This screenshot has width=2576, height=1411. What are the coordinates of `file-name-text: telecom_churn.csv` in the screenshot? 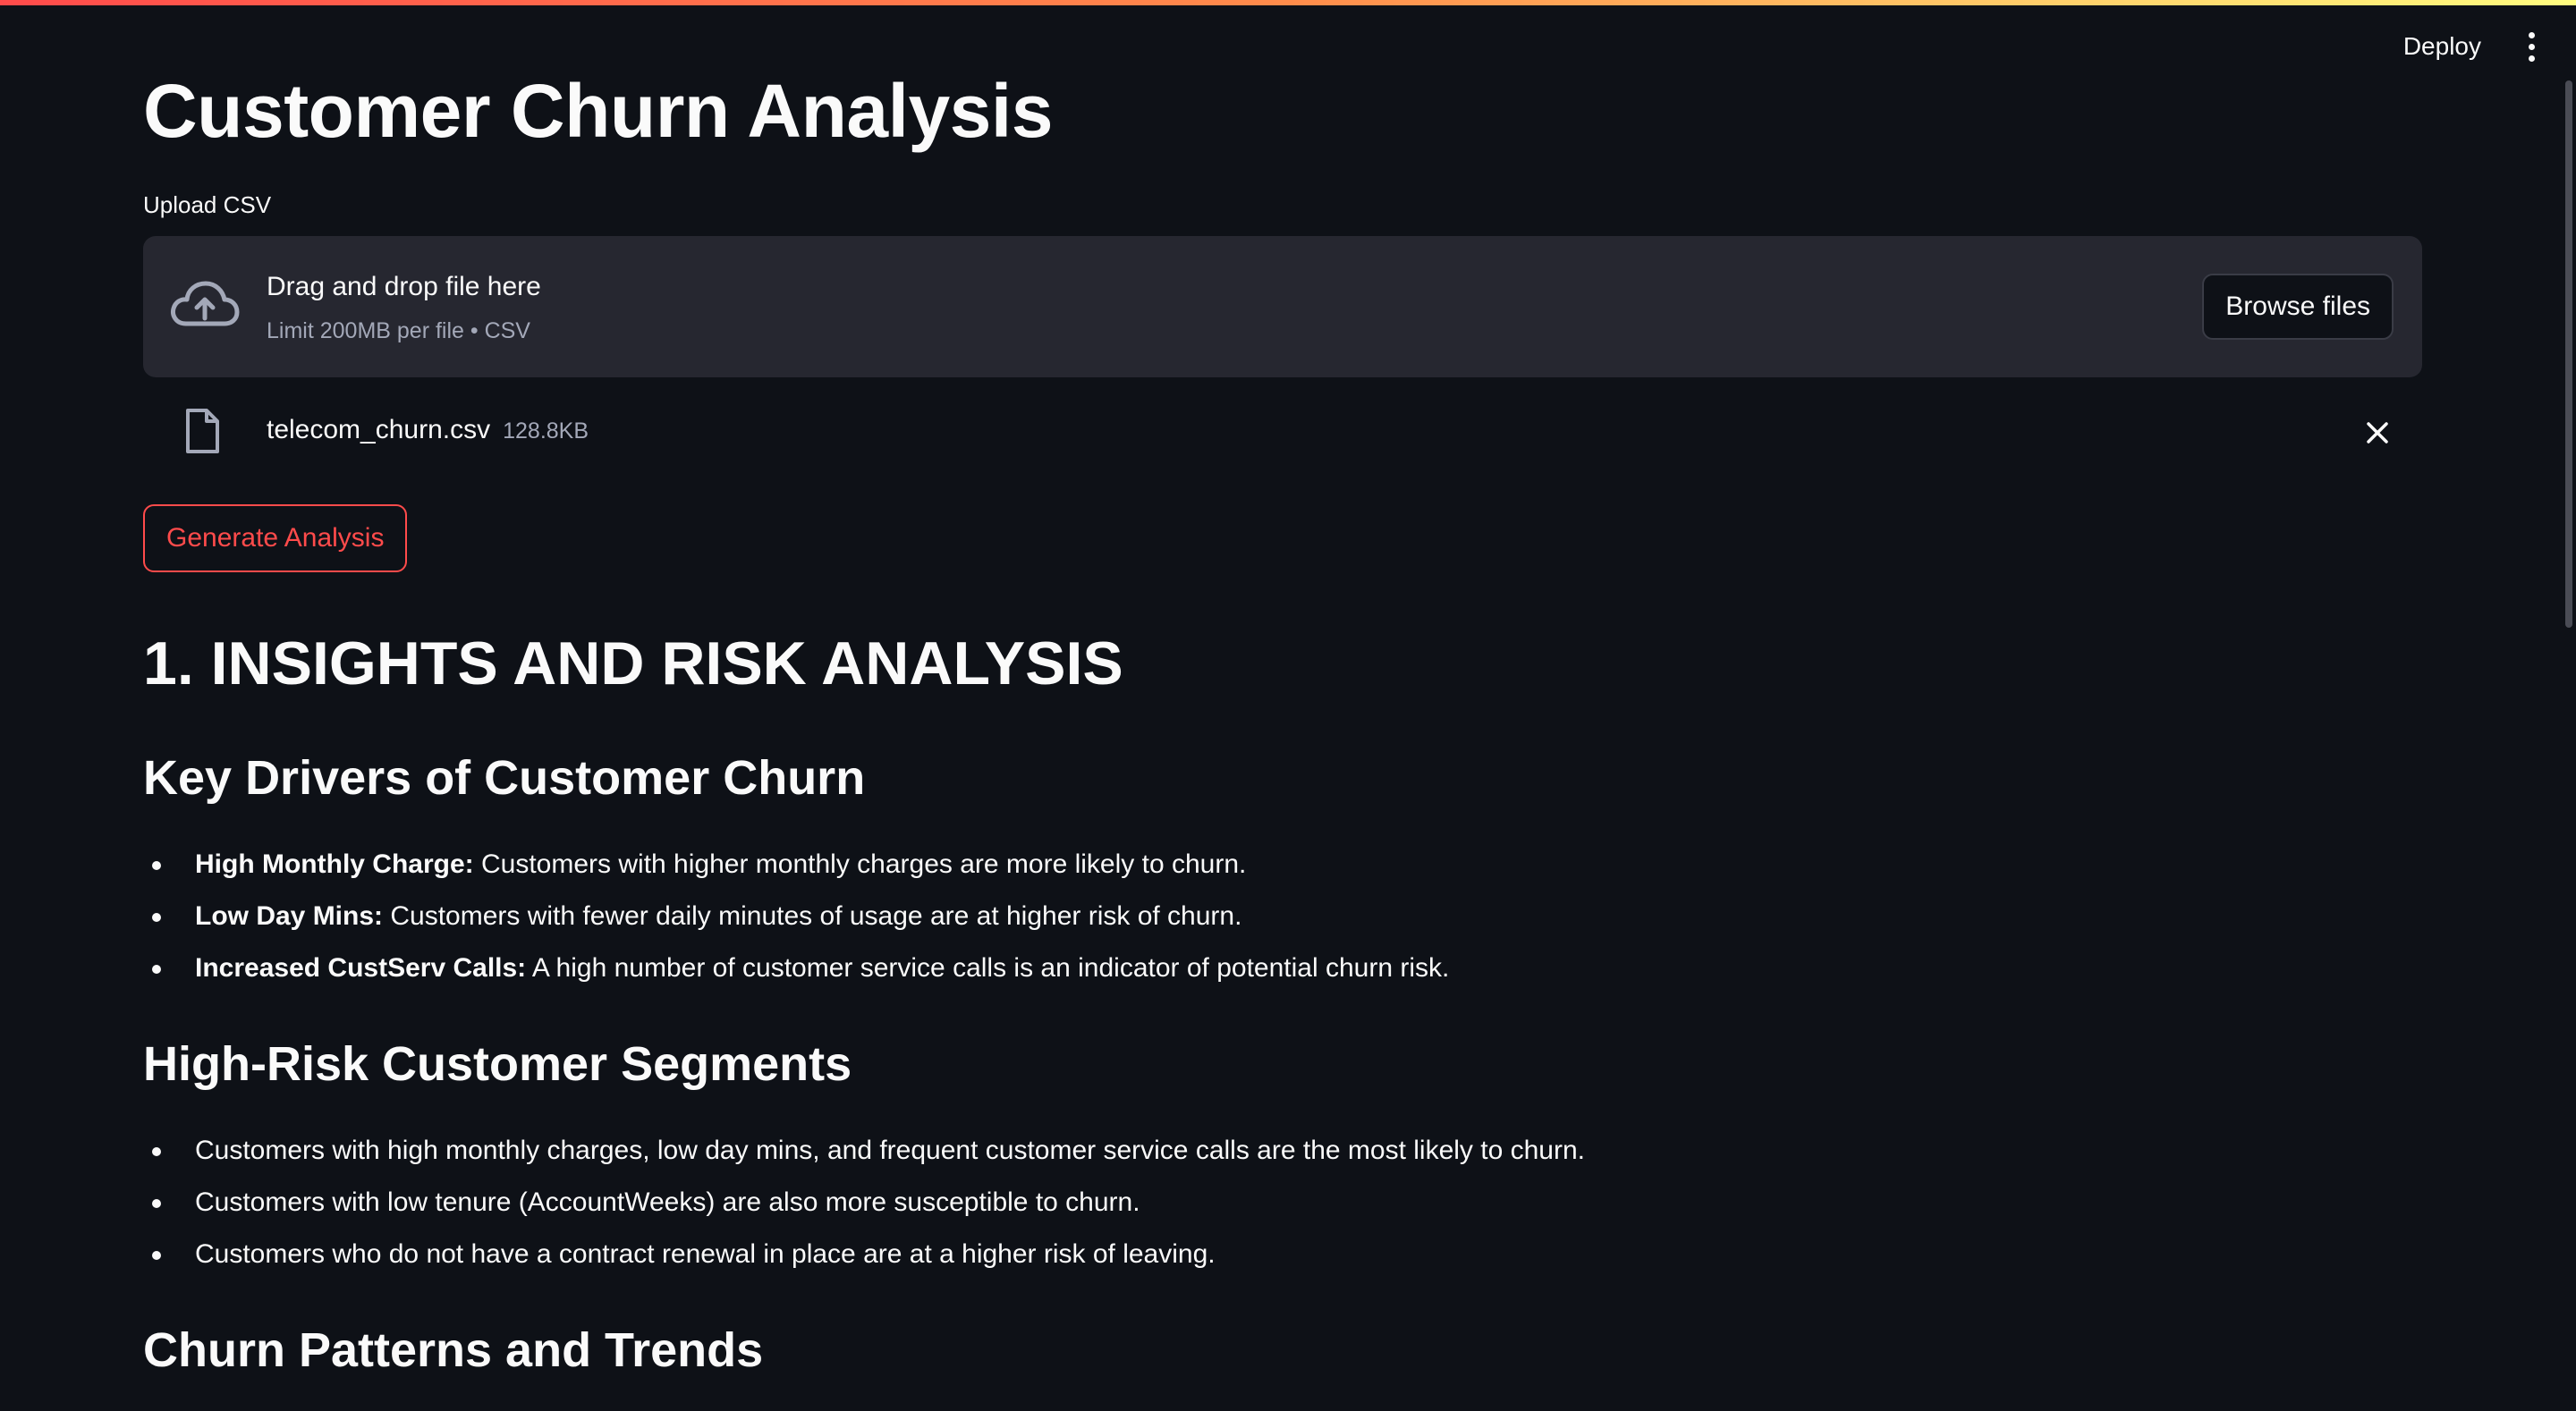 It's located at (379, 429).